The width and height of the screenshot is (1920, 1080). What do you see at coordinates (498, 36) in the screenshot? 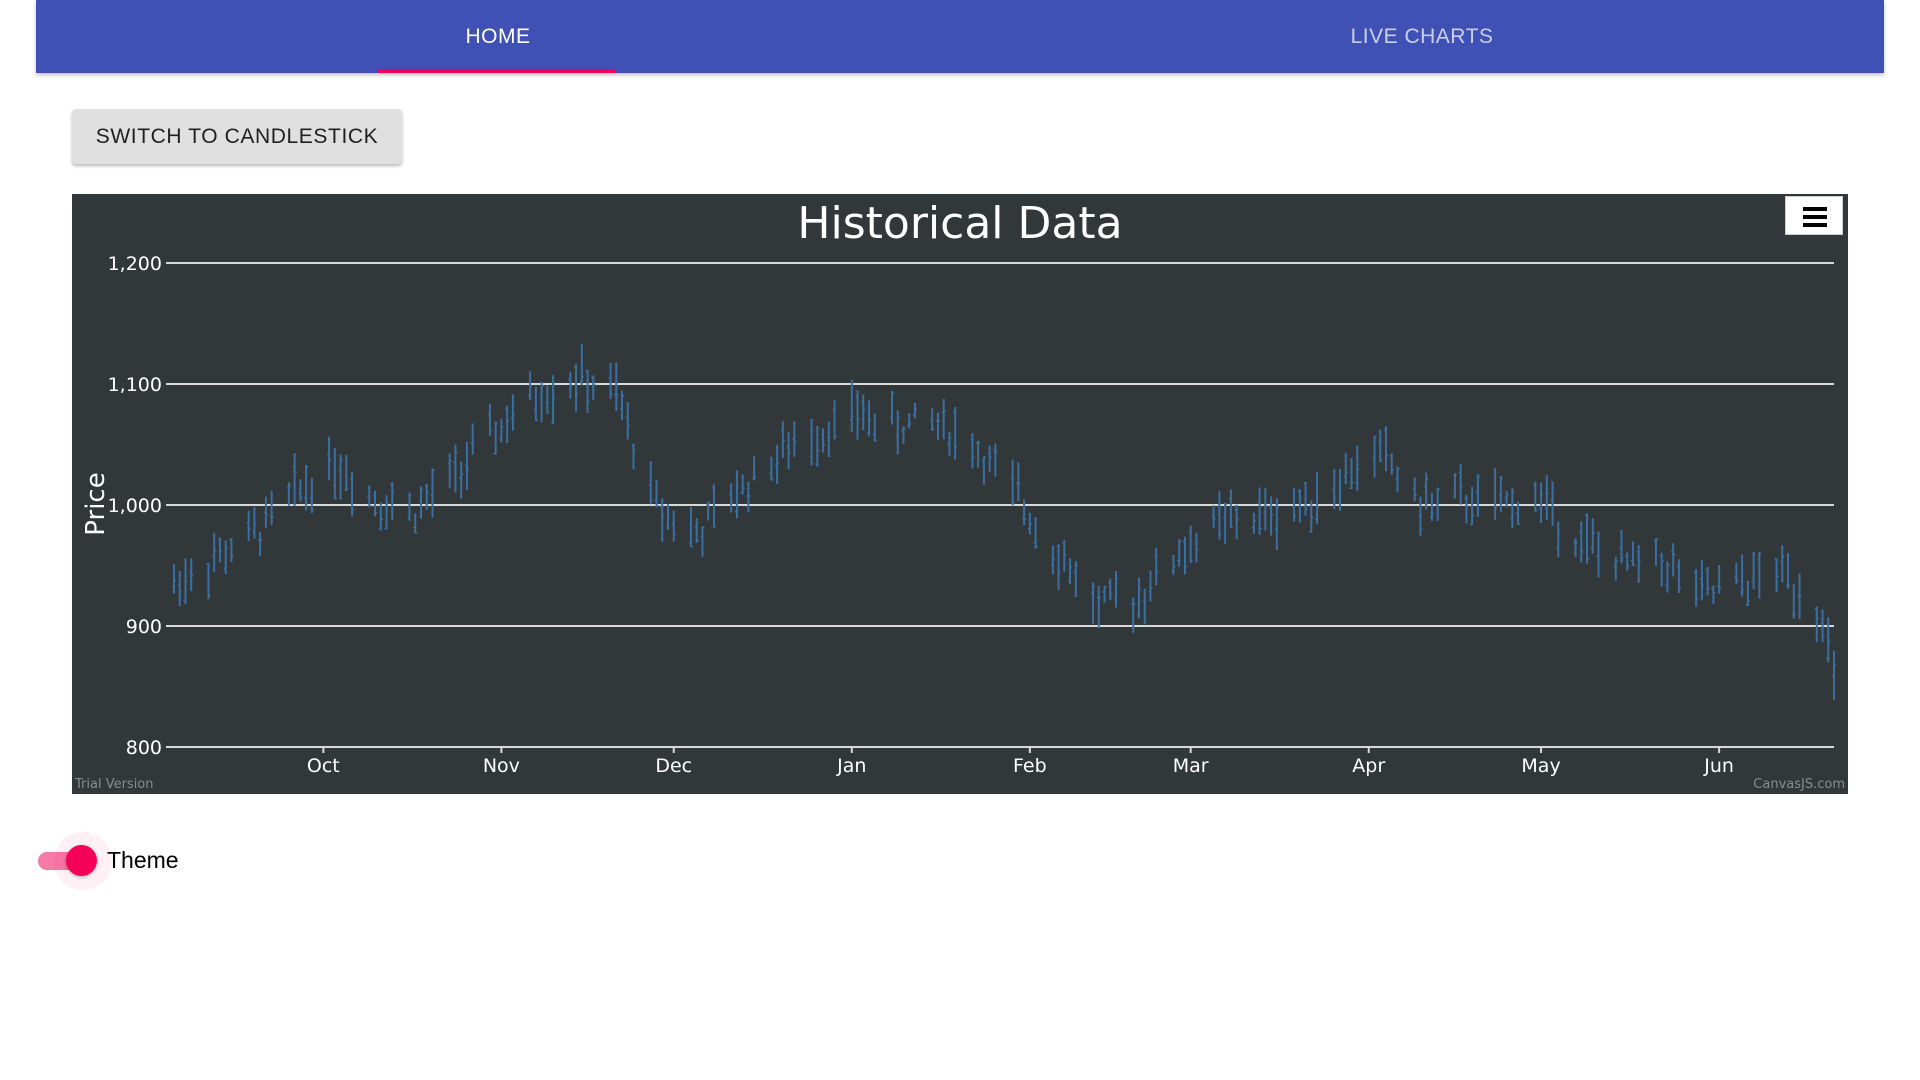
I see `tab-home: HOME` at bounding box center [498, 36].